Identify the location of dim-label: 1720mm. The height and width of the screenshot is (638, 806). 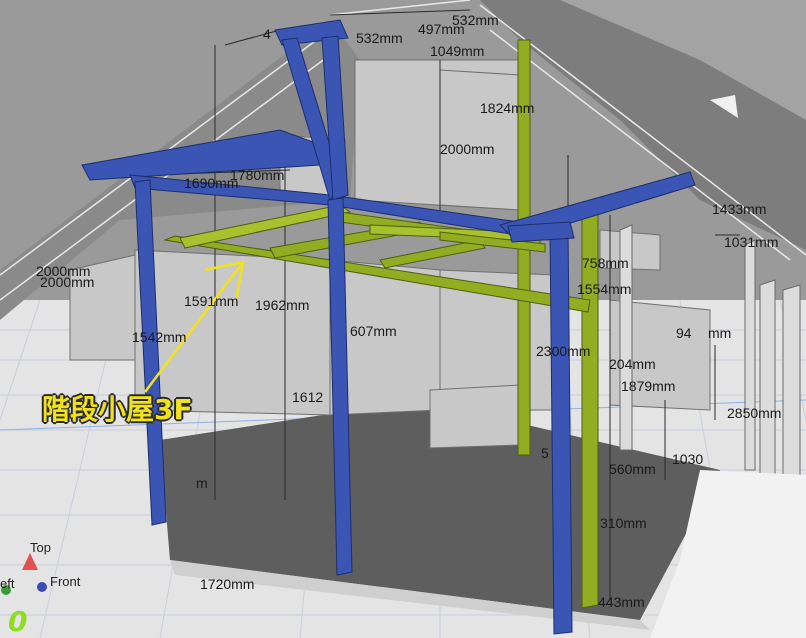
(227, 584).